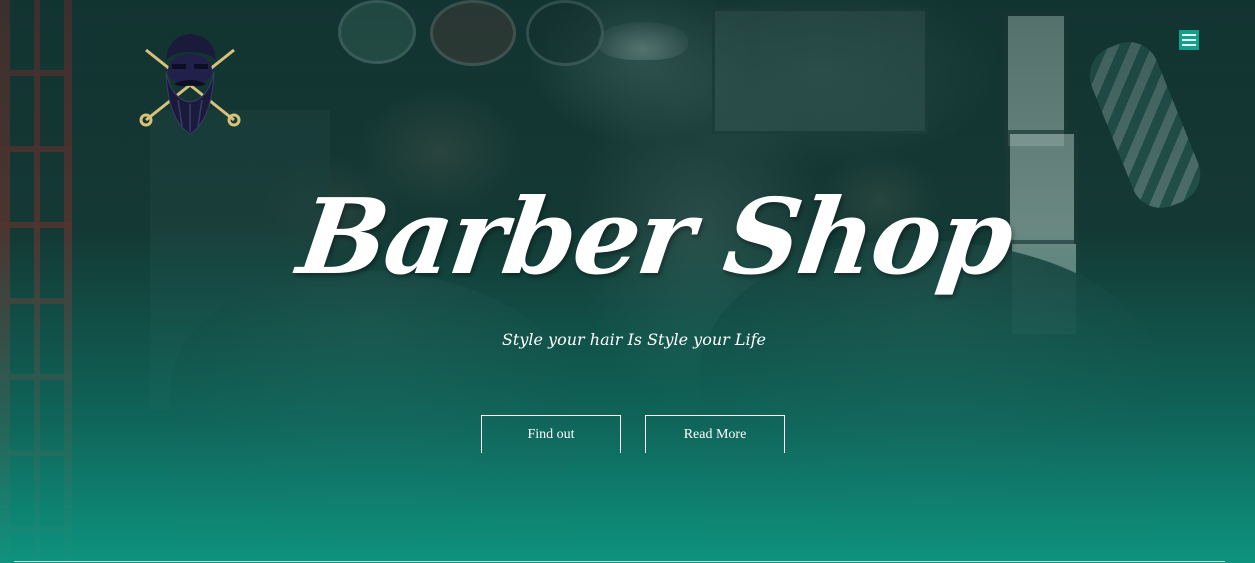 This screenshot has width=1255, height=563. I want to click on hero-title: Barber Shop, so click(655, 236).